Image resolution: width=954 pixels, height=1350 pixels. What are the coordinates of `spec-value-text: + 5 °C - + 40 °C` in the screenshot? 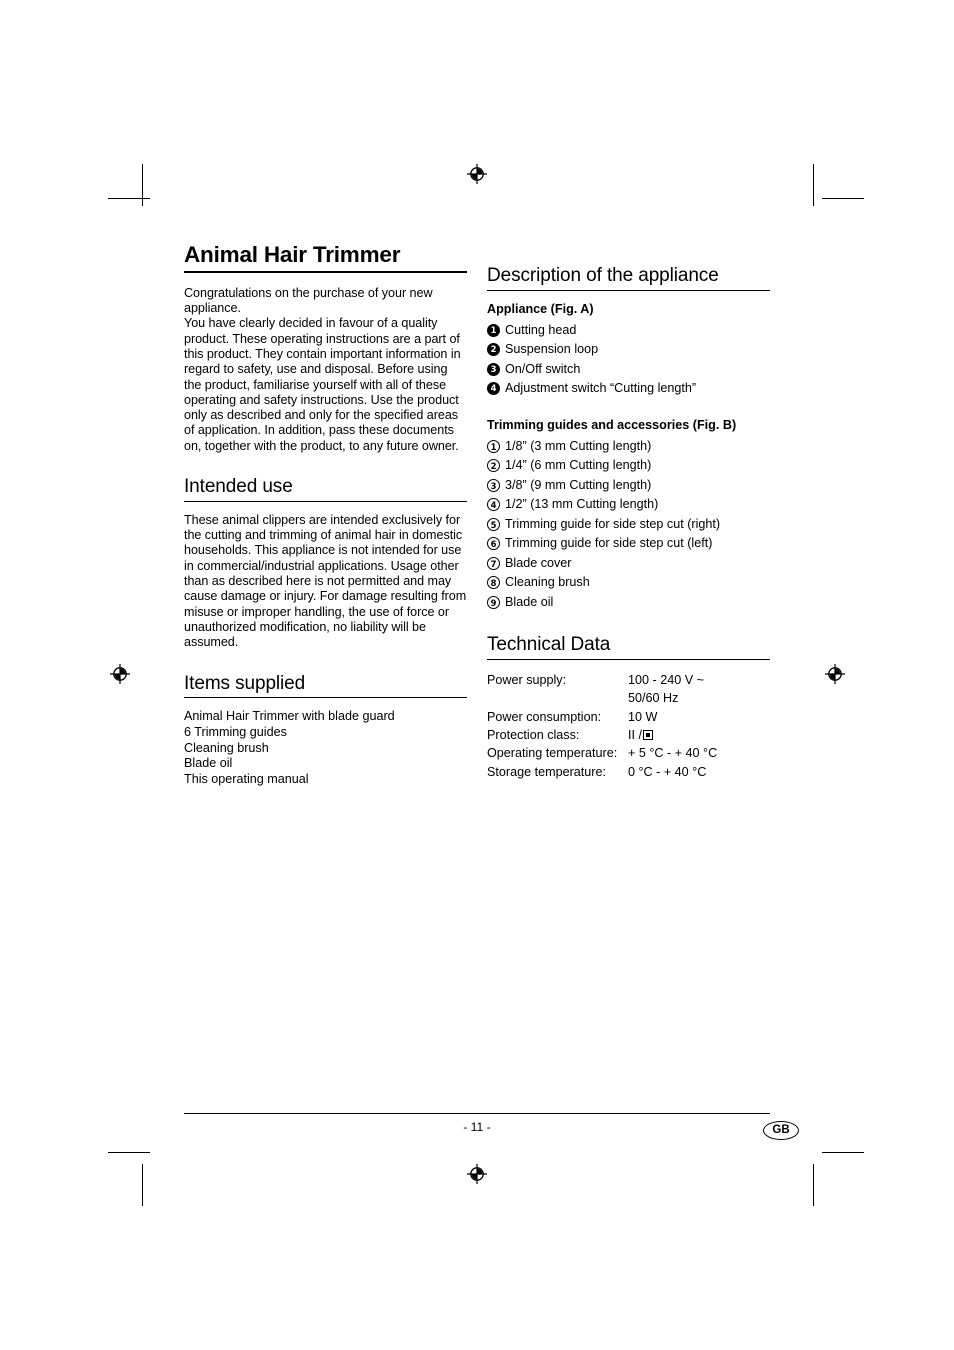 It's located at (673, 753).